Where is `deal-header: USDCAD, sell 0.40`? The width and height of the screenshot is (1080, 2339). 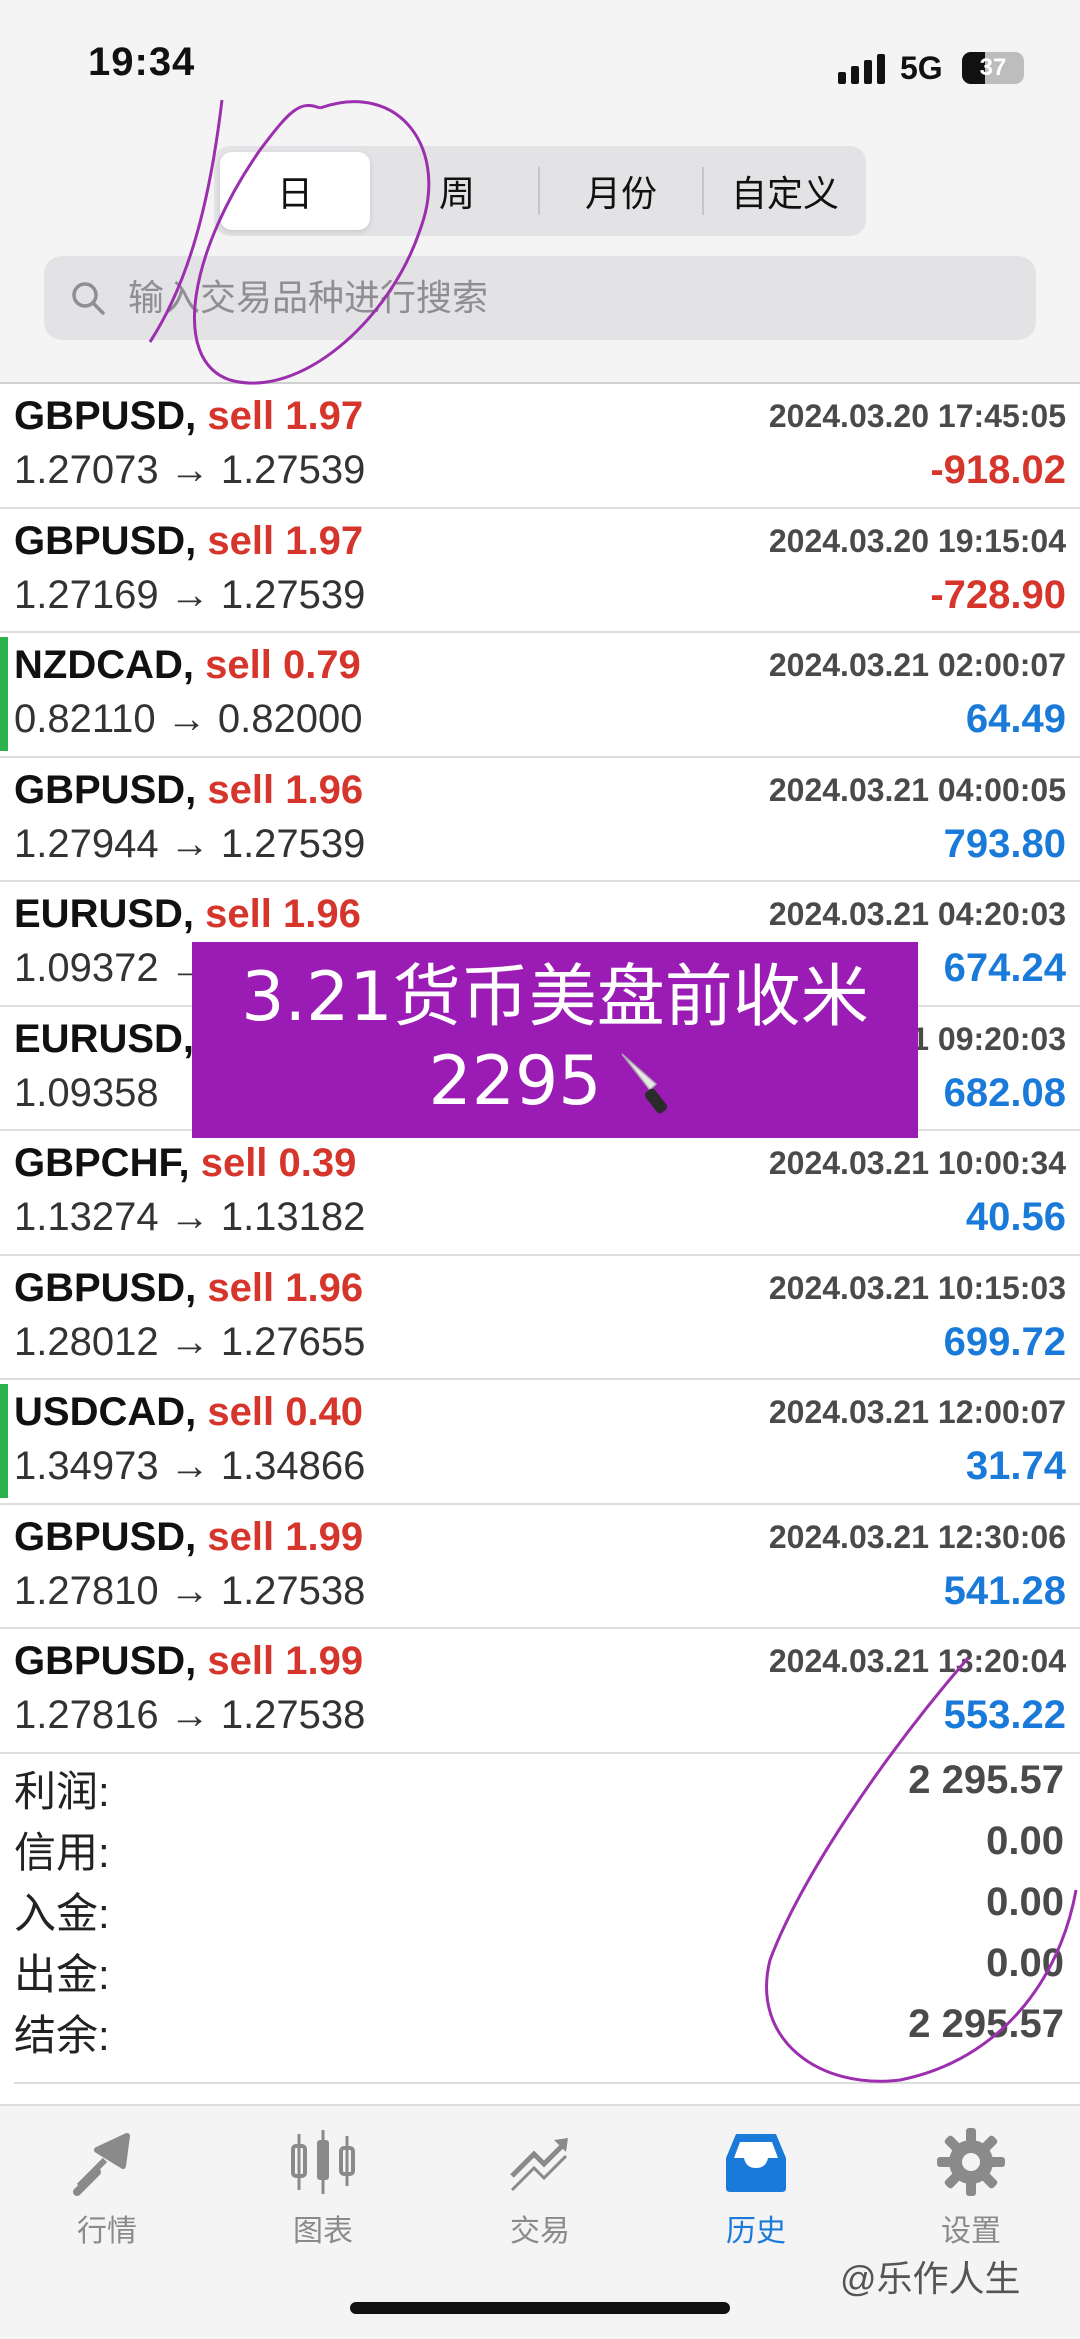 deal-header: USDCAD, sell 0.40 is located at coordinates (188, 1412).